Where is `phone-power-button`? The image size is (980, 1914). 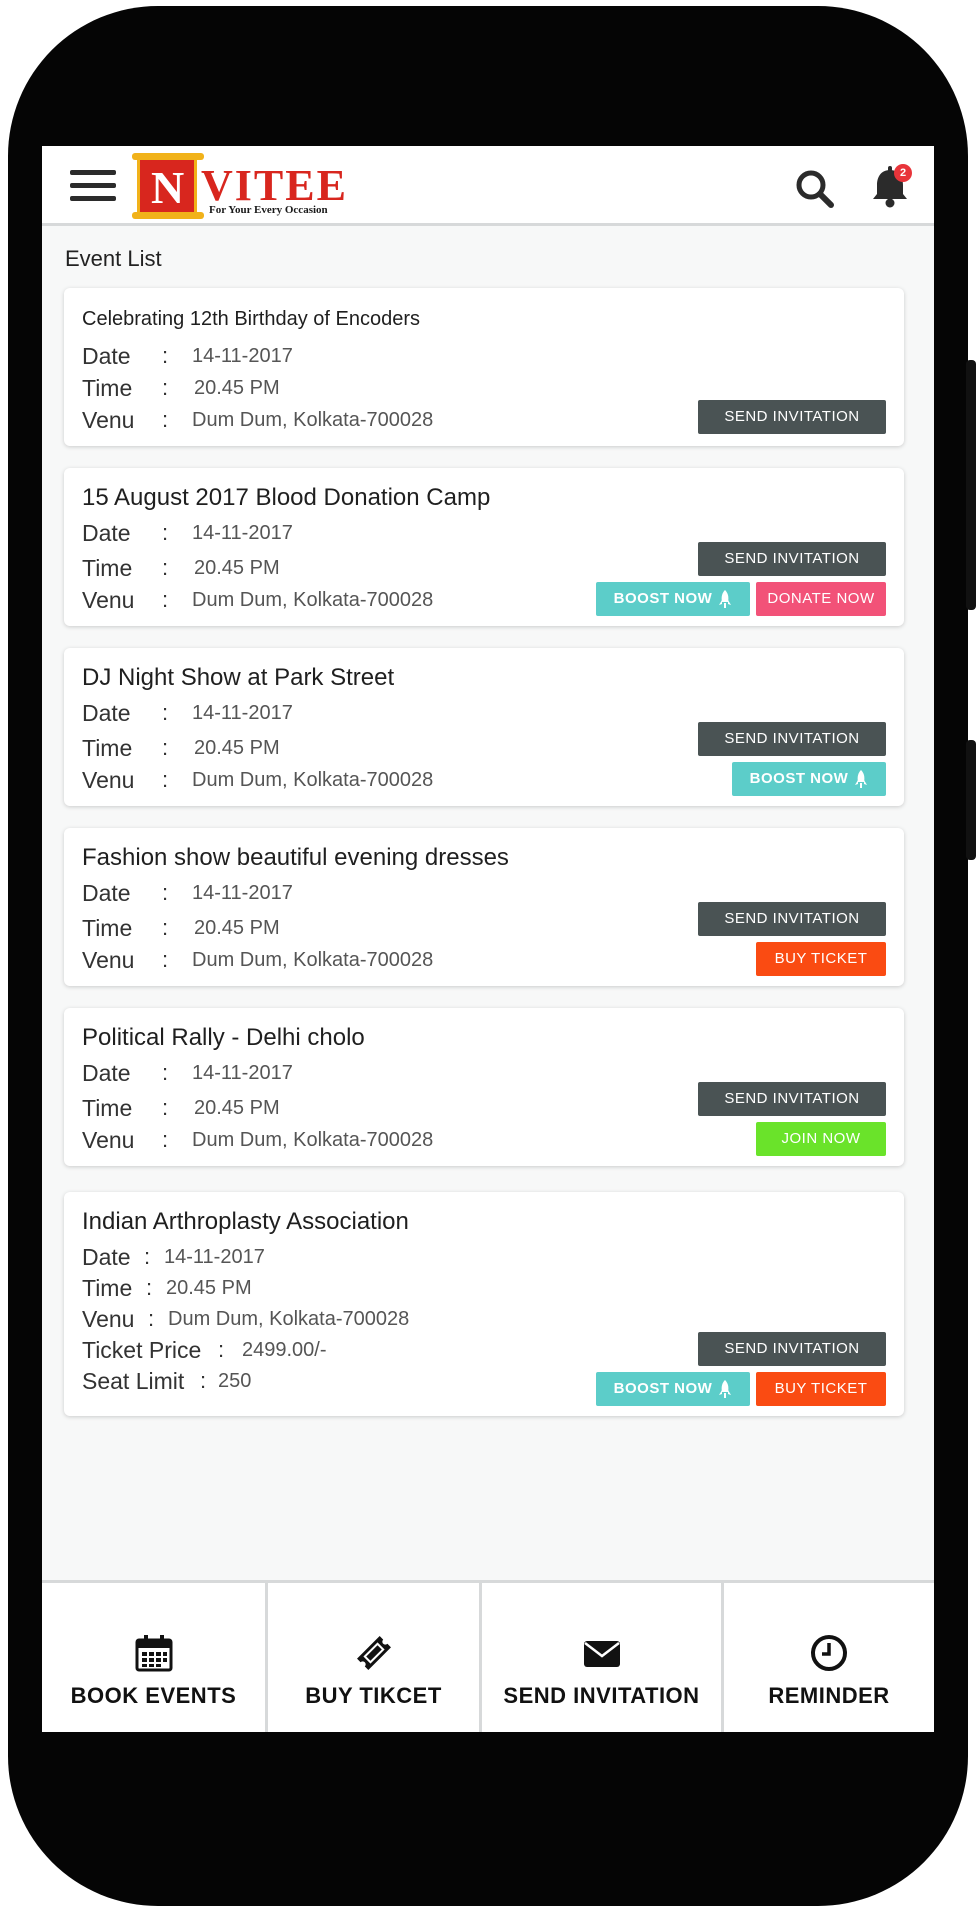 phone-power-button is located at coordinates (971, 800).